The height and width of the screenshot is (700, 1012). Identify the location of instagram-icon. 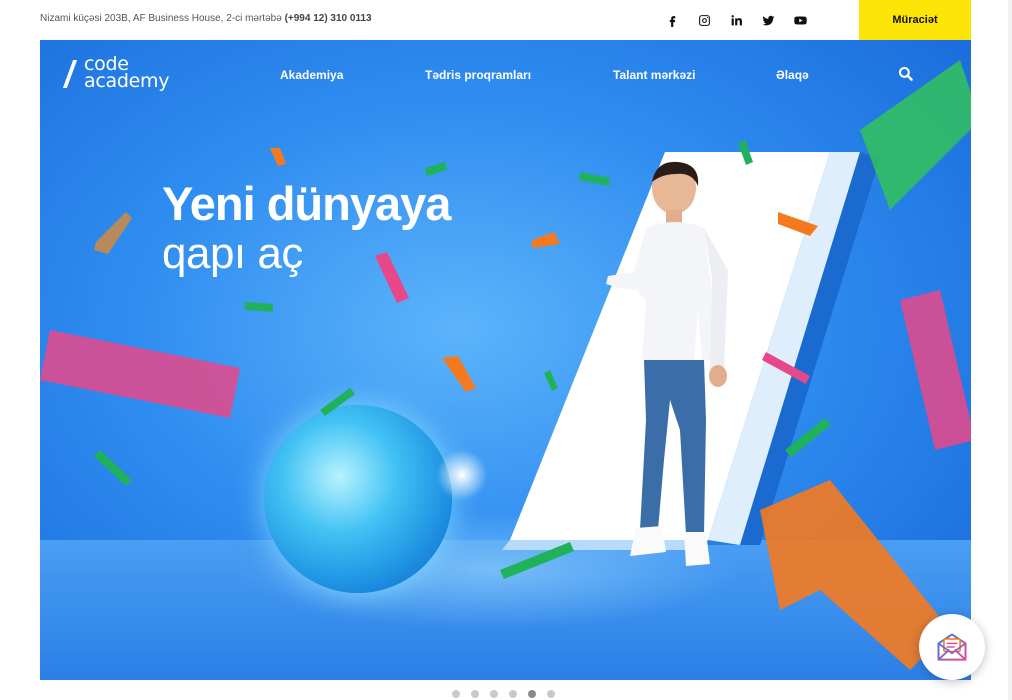
(704, 20).